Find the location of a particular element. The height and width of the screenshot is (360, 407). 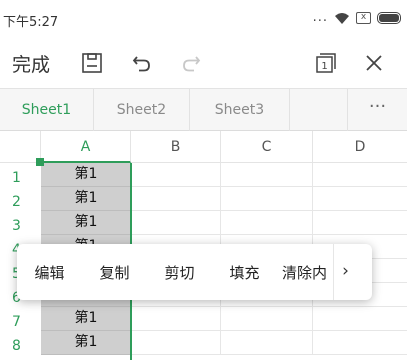

cell-b3 is located at coordinates (176, 223).